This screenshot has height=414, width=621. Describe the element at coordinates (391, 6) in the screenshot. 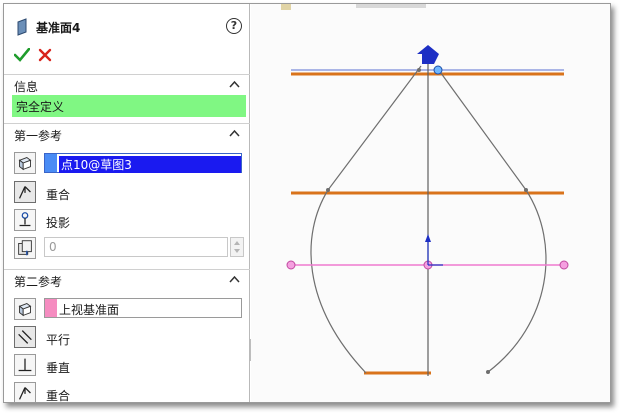

I see `toolbar-strip` at that location.